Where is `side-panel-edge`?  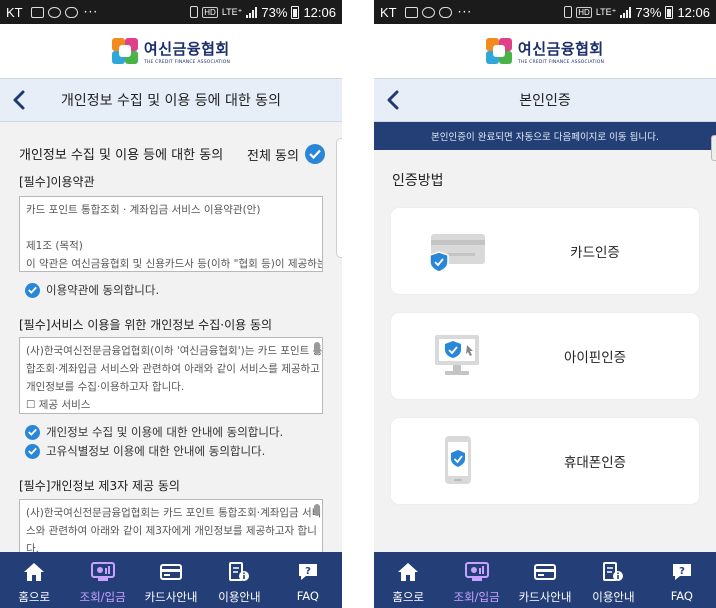
side-panel-edge is located at coordinates (339, 198).